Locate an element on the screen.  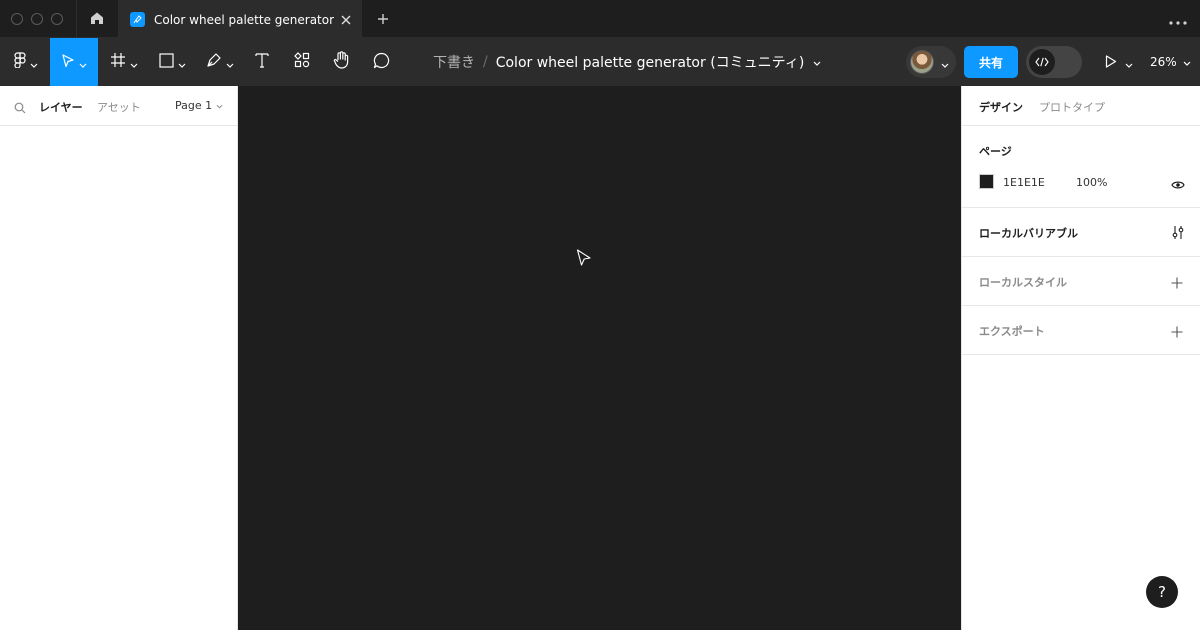
user-menu is located at coordinates (931, 62).